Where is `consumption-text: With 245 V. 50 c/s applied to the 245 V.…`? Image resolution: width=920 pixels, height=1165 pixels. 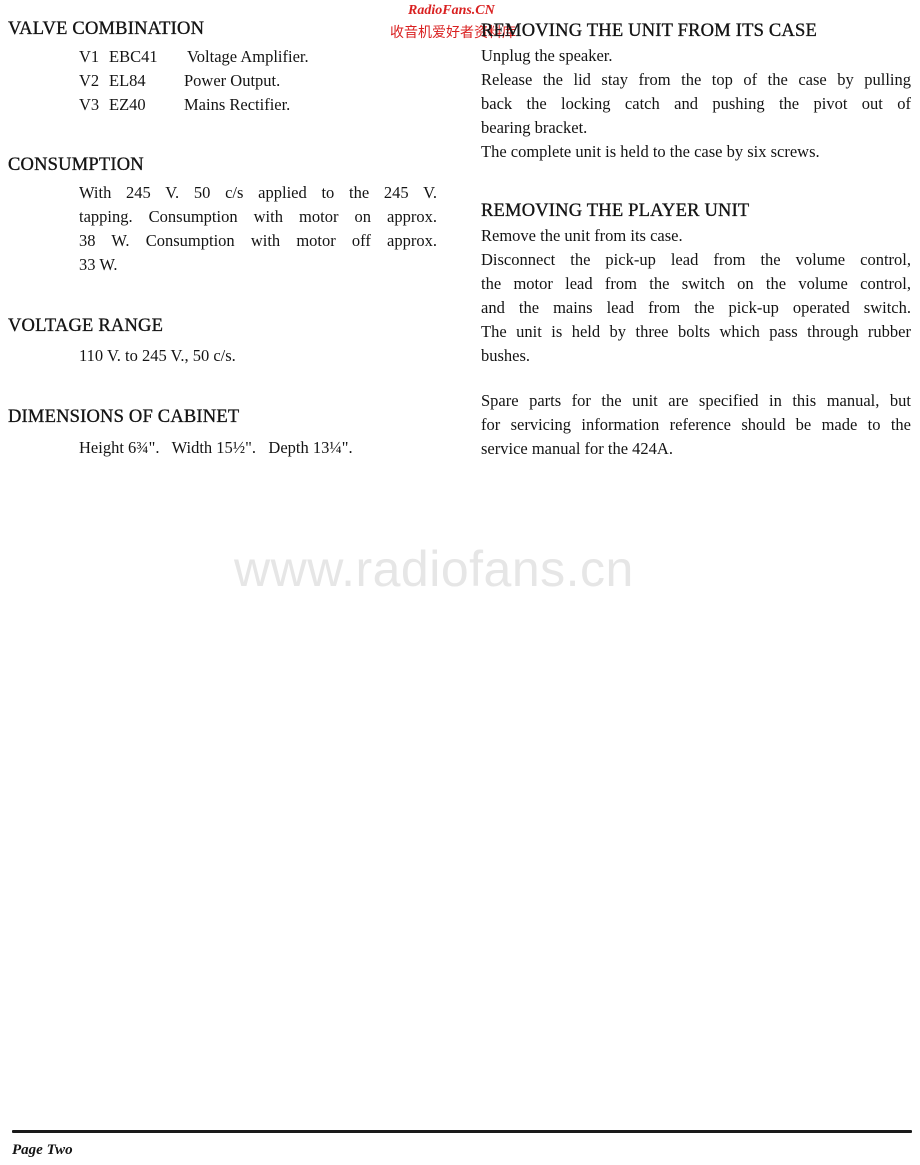
consumption-text: With 245 V. 50 c/s applied to the 245 V.… is located at coordinates (258, 229).